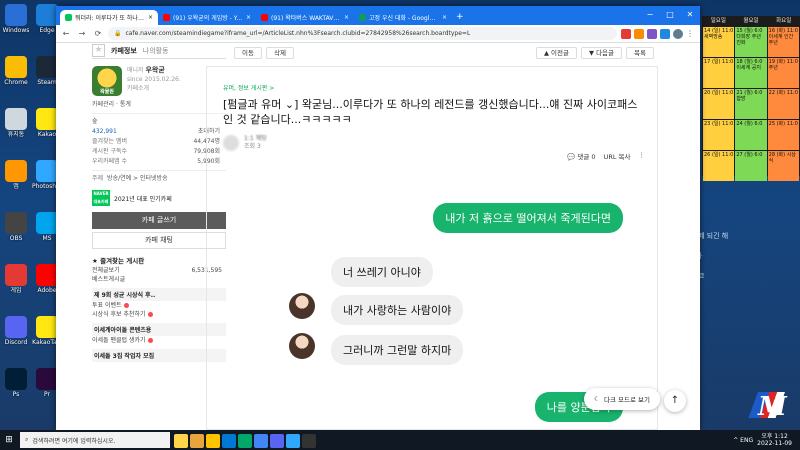 This screenshot has height=450, width=800. Describe the element at coordinates (106, 270) in the screenshot. I see `board-name: 전체글보기` at that location.